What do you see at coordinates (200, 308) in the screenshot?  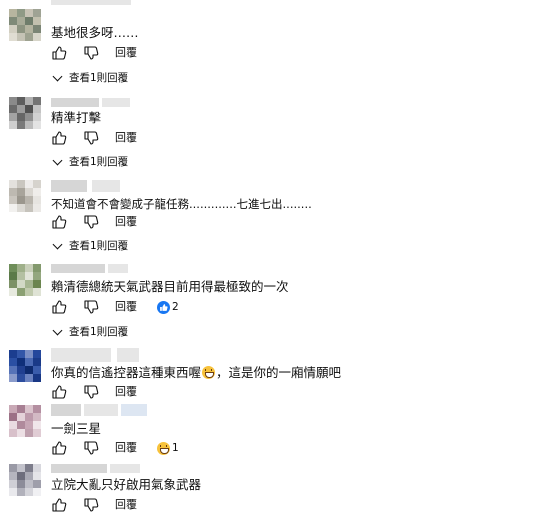 I see `comment-actions: 回覆 2` at bounding box center [200, 308].